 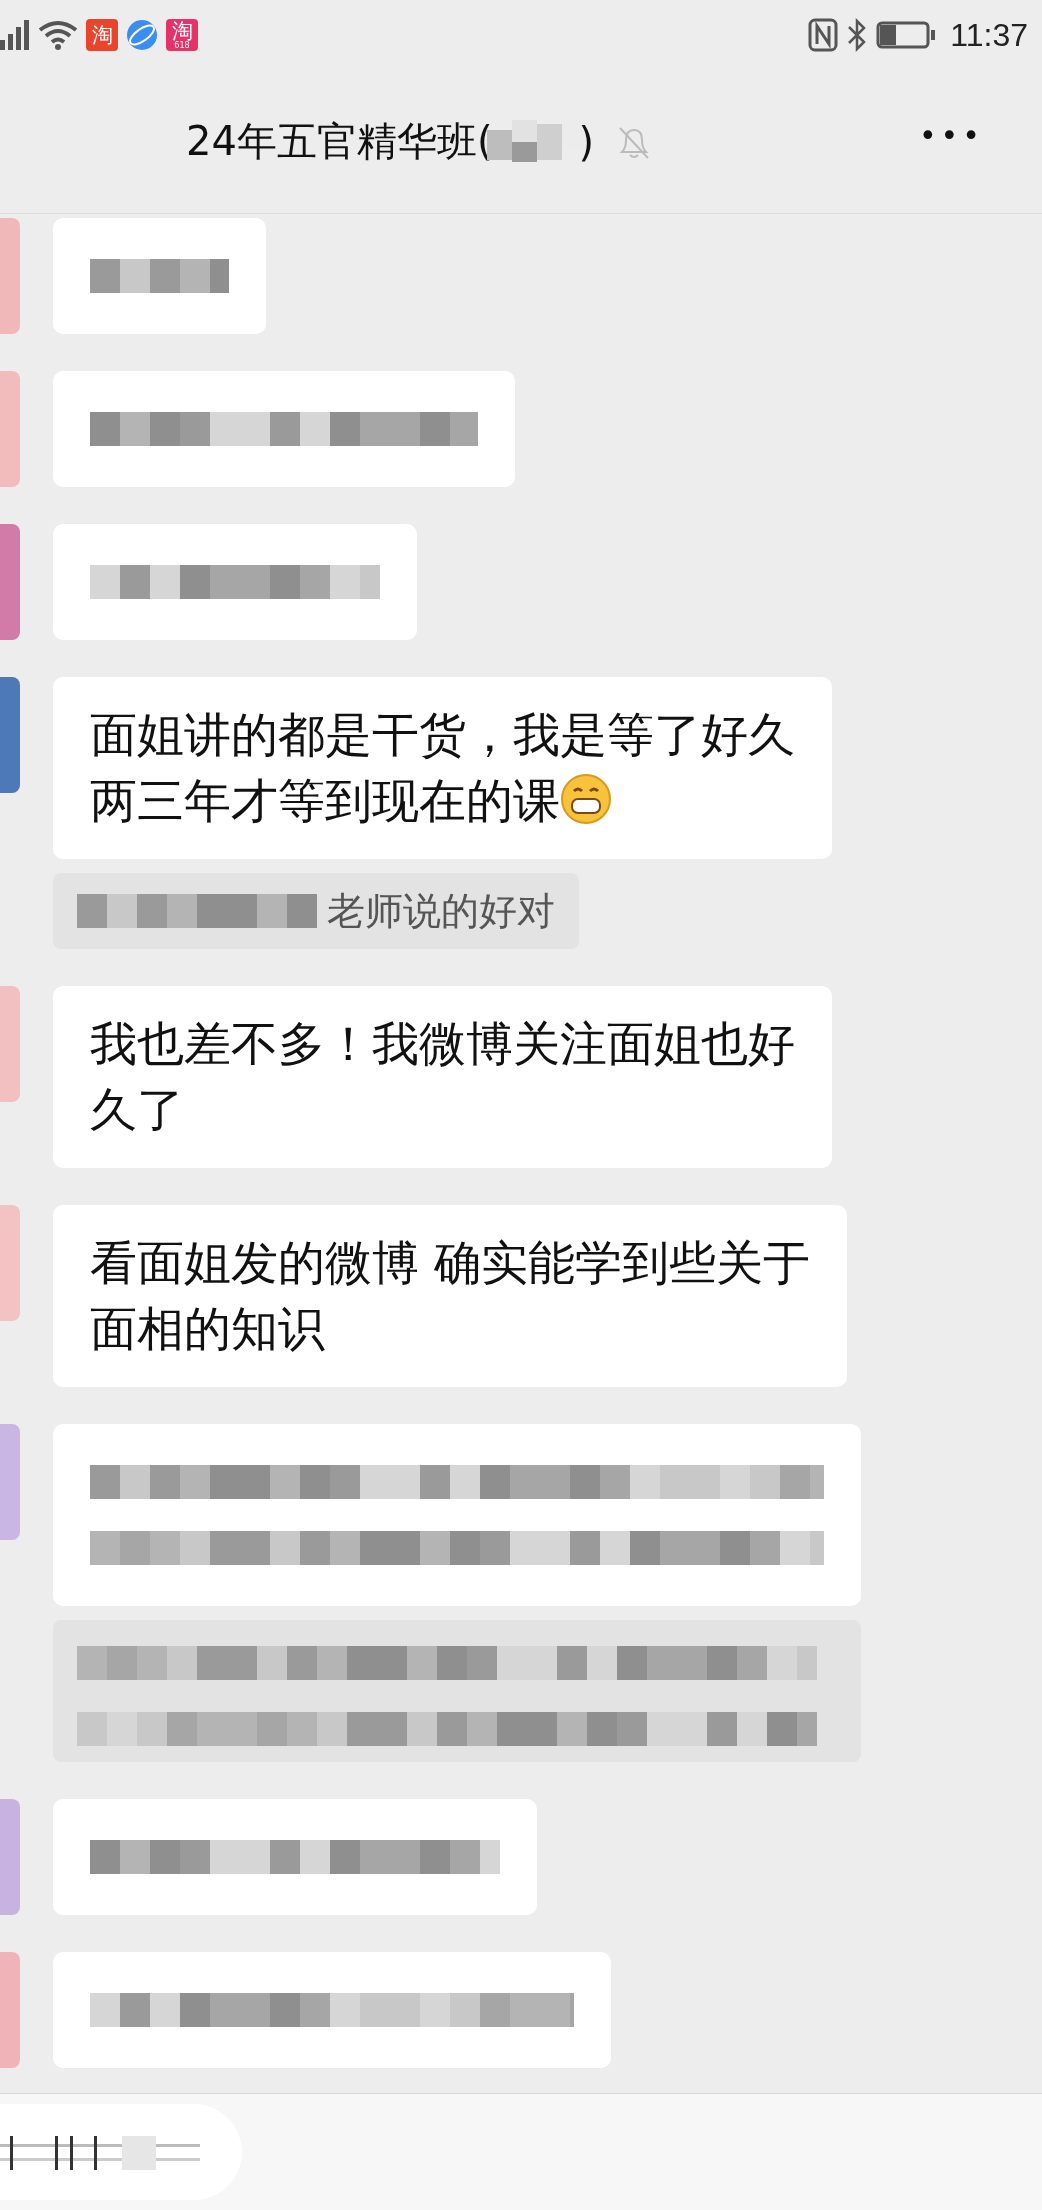 I want to click on status-time: 11:37, so click(x=989, y=35).